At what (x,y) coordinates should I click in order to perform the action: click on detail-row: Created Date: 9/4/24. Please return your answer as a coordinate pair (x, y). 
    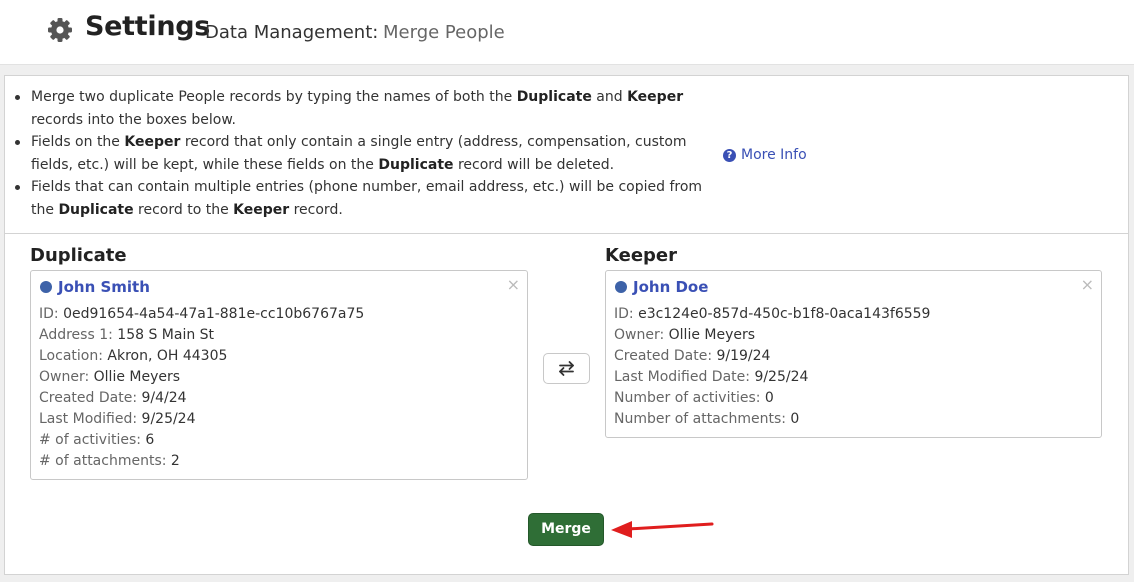
    Looking at the image, I should click on (113, 398).